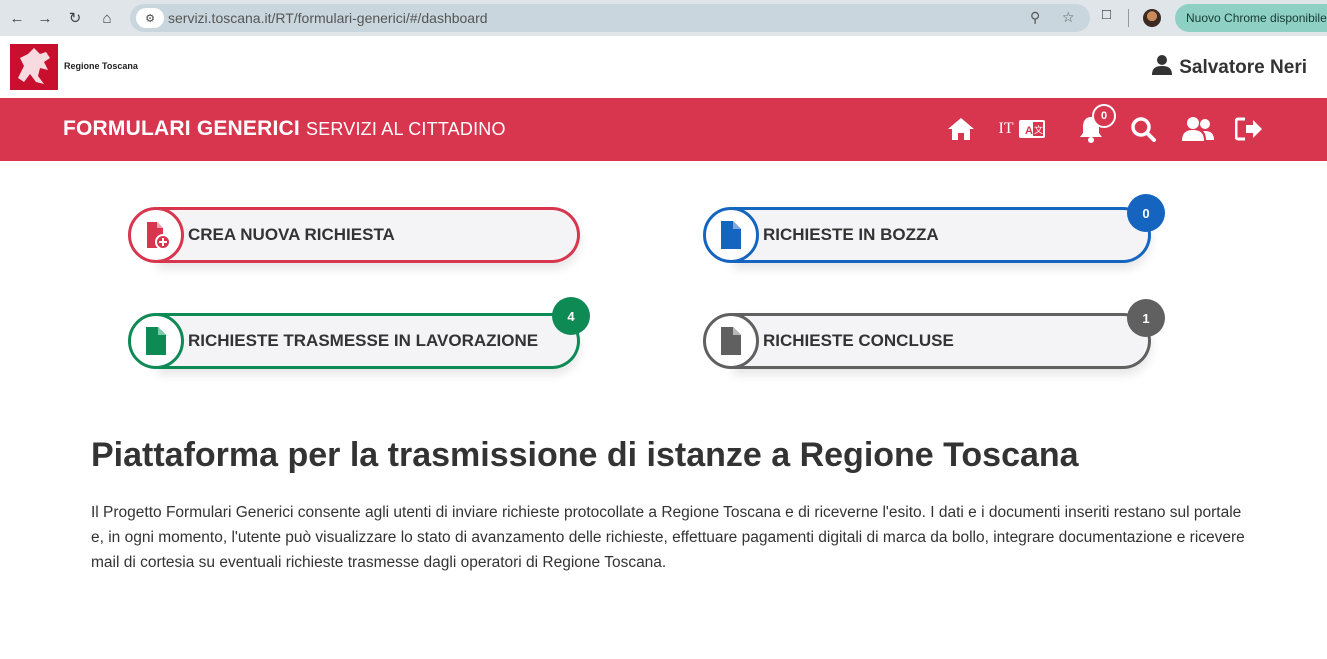 Image resolution: width=1327 pixels, height=659 pixels. What do you see at coordinates (107, 18) in the screenshot?
I see `home-icon: ⌂` at bounding box center [107, 18].